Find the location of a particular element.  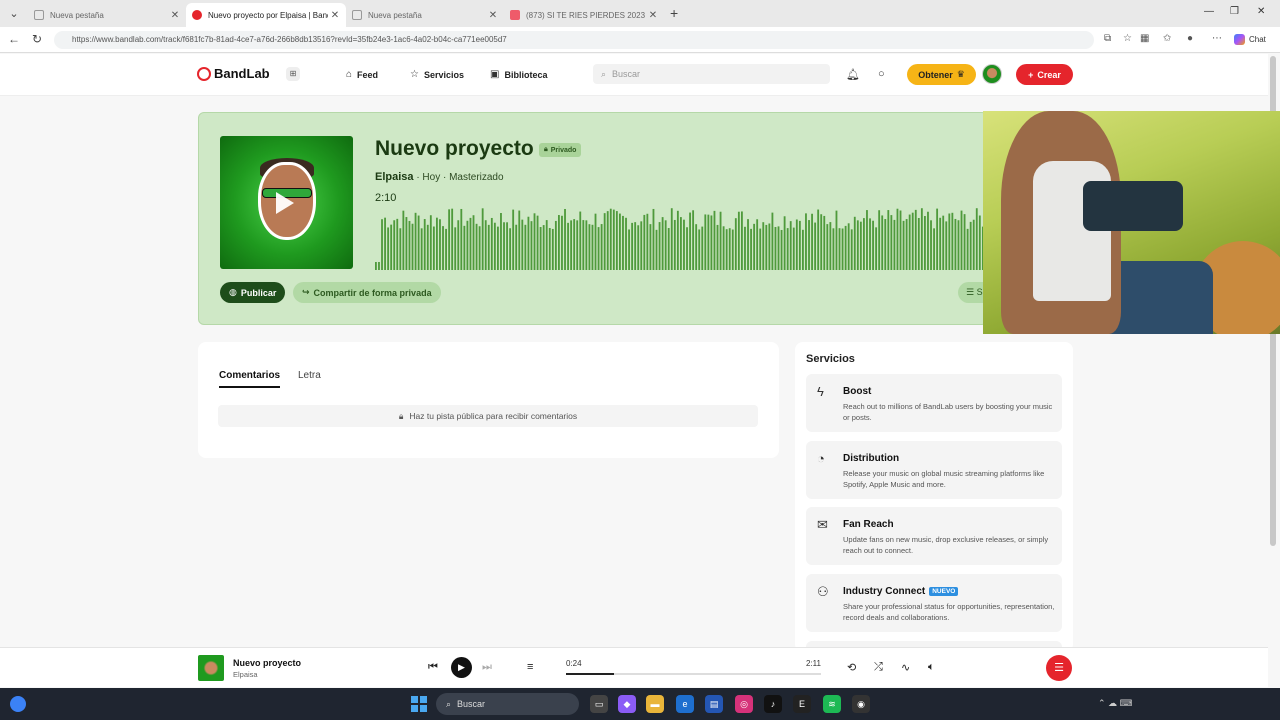

browser-tab-active: Nuevo proyecto por Elpaisa | Band ✕ is located at coordinates (266, 15).